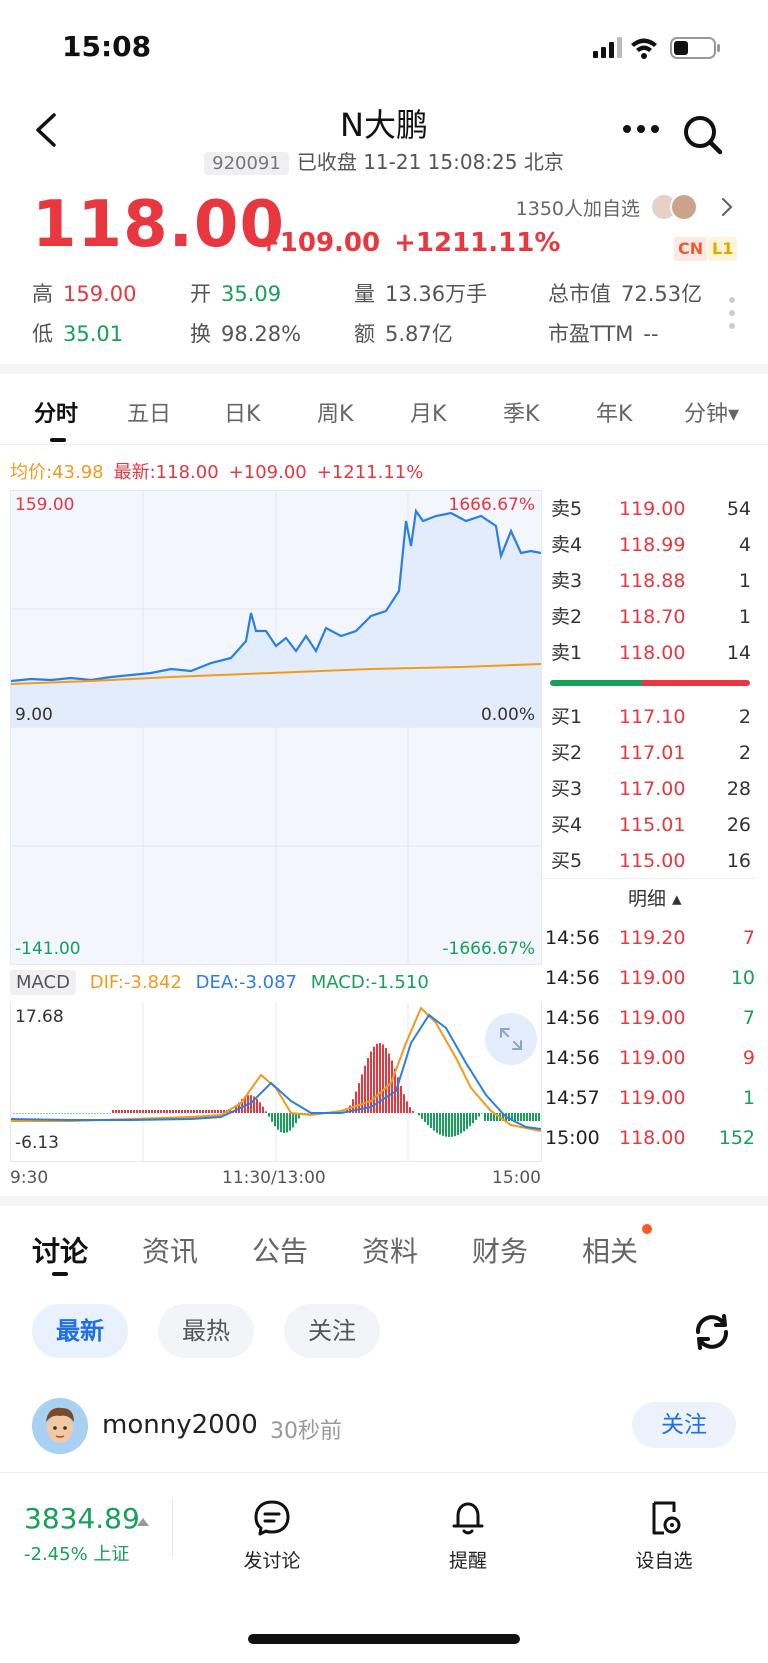 The image size is (768, 1663). I want to click on index-expand-icon, so click(143, 1521).